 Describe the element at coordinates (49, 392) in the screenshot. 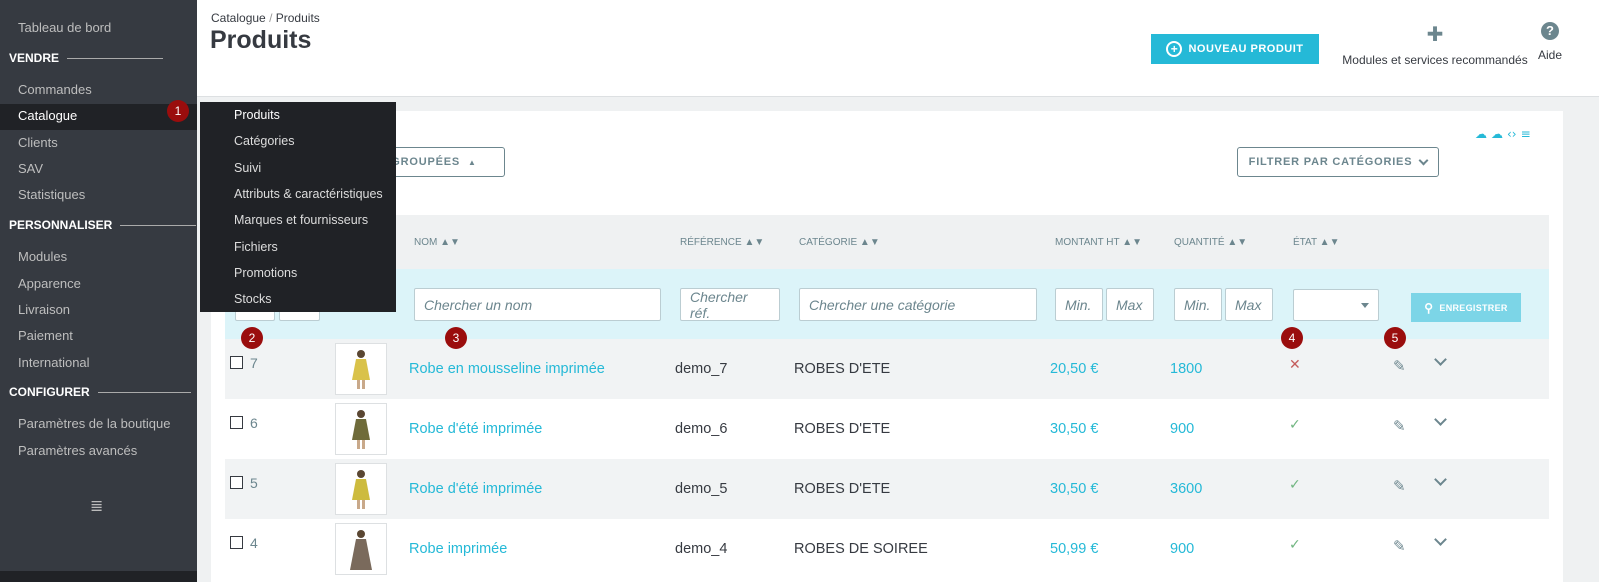

I see `sidebar-section-label: CONFIGURER` at that location.